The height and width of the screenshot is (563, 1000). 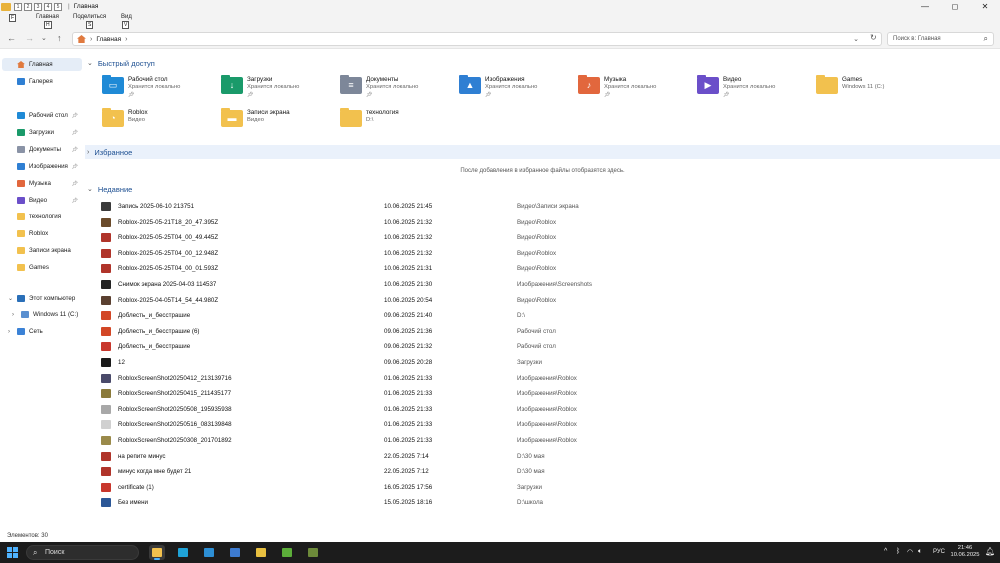 I want to click on search-input: Поиск в: Главная ⌕, so click(x=940, y=39).